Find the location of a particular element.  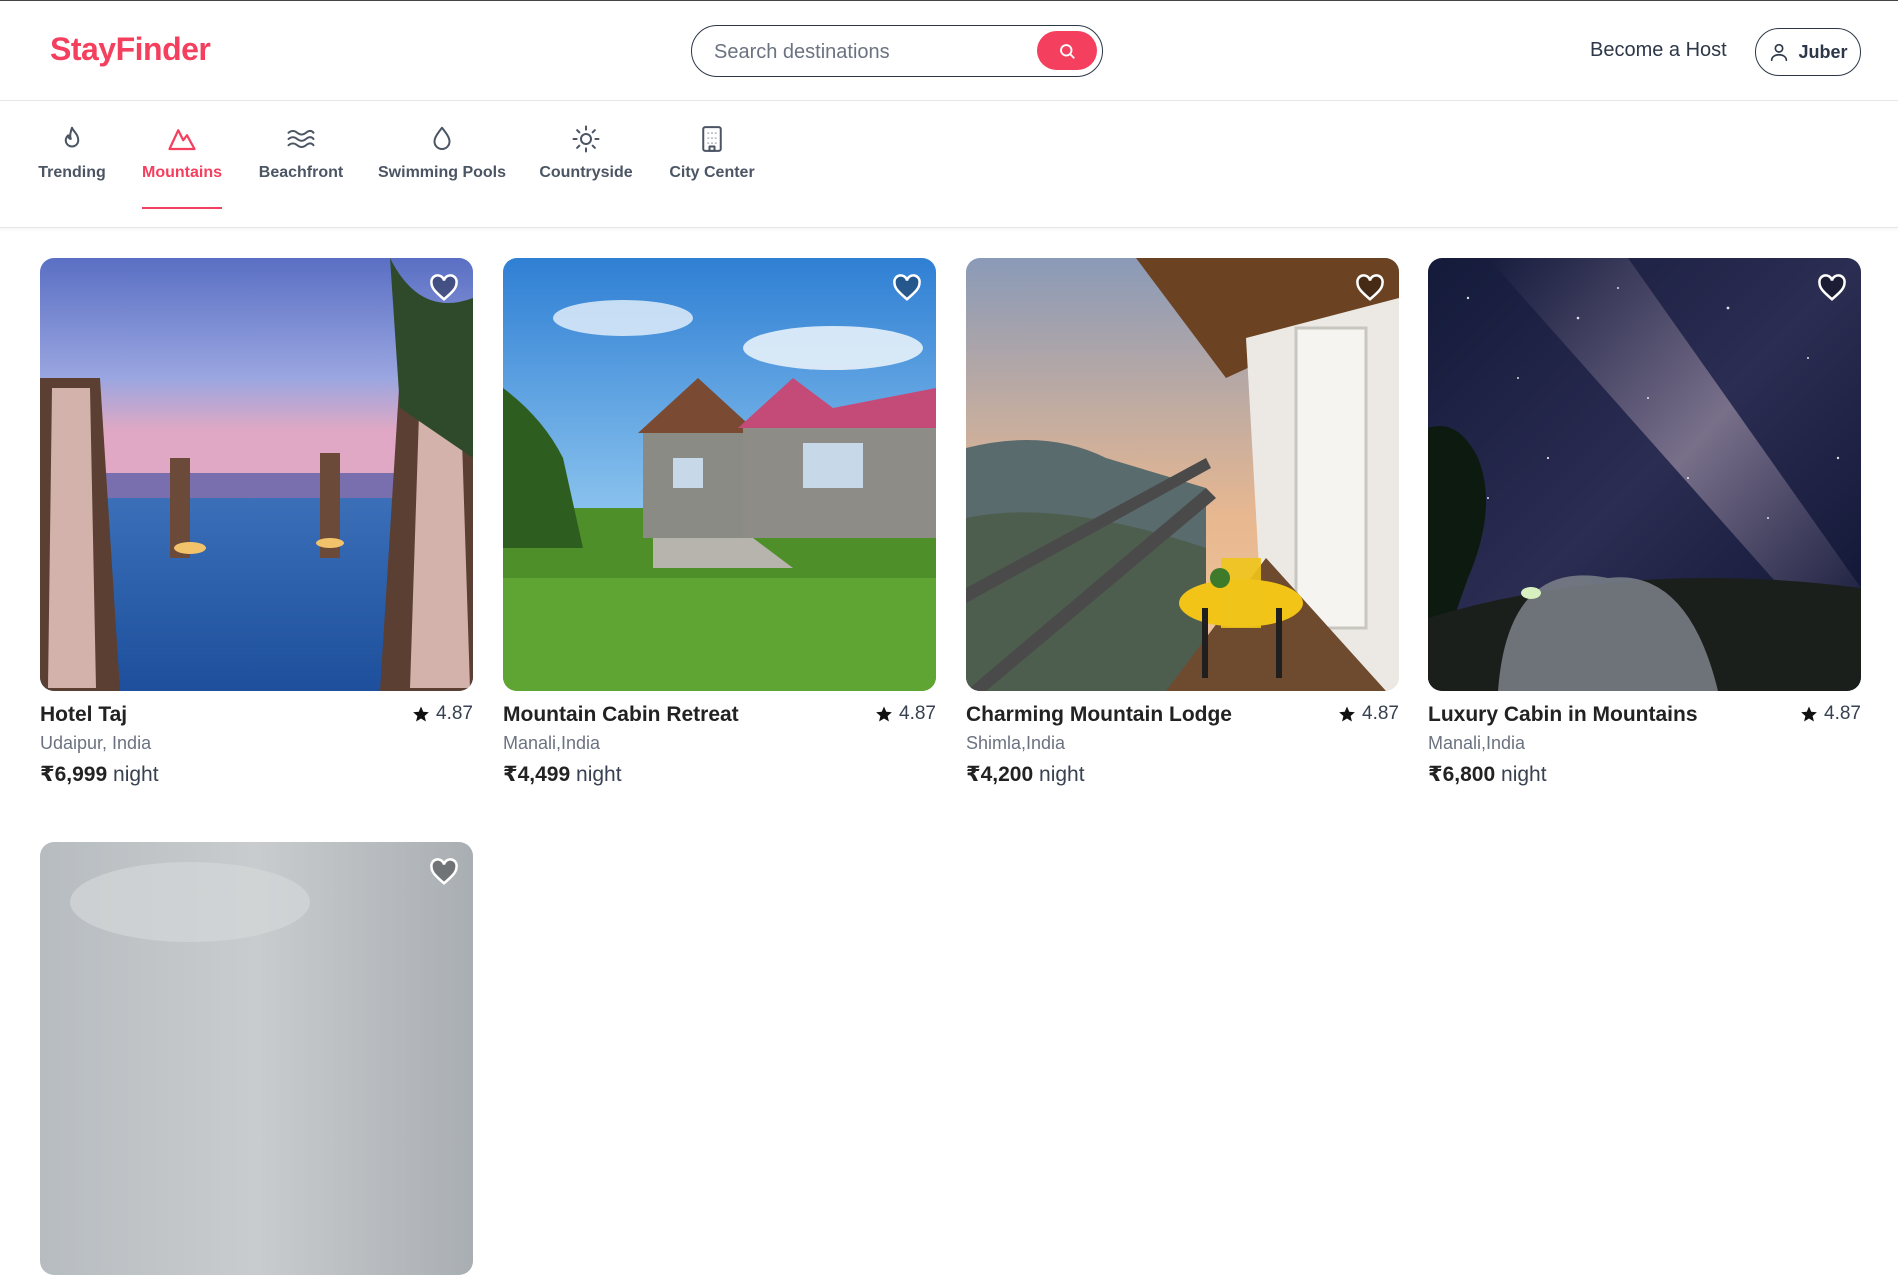

listing-price: ₹6,999 night is located at coordinates (256, 774).